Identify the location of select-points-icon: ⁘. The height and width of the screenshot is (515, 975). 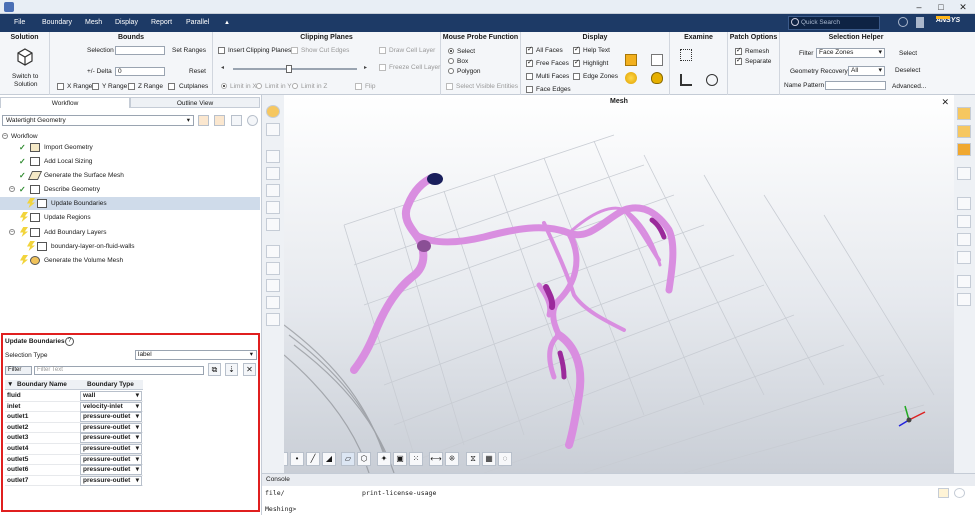
(286, 459).